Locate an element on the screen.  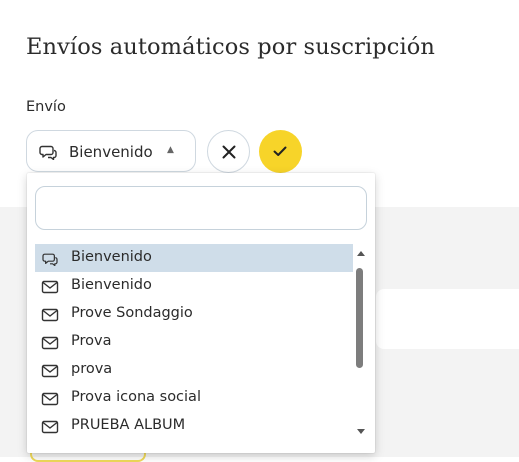
dropdown-search-input is located at coordinates (201, 208).